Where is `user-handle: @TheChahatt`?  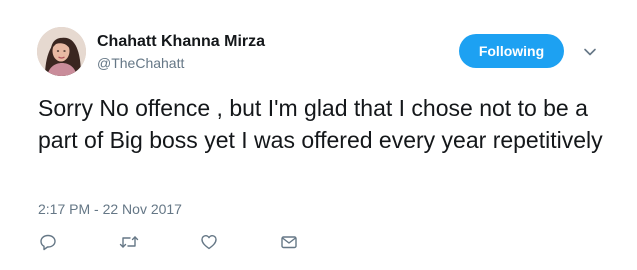
user-handle: @TheChahatt is located at coordinates (140, 63).